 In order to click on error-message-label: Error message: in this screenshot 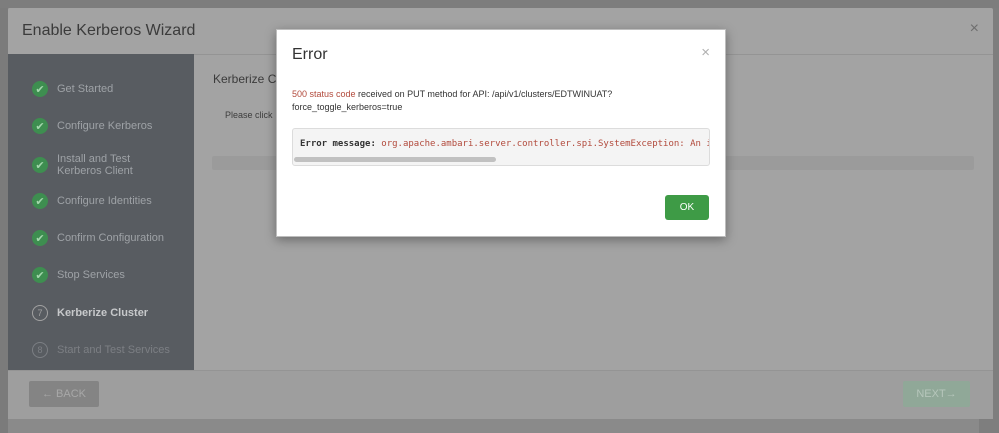, I will do `click(338, 144)`.